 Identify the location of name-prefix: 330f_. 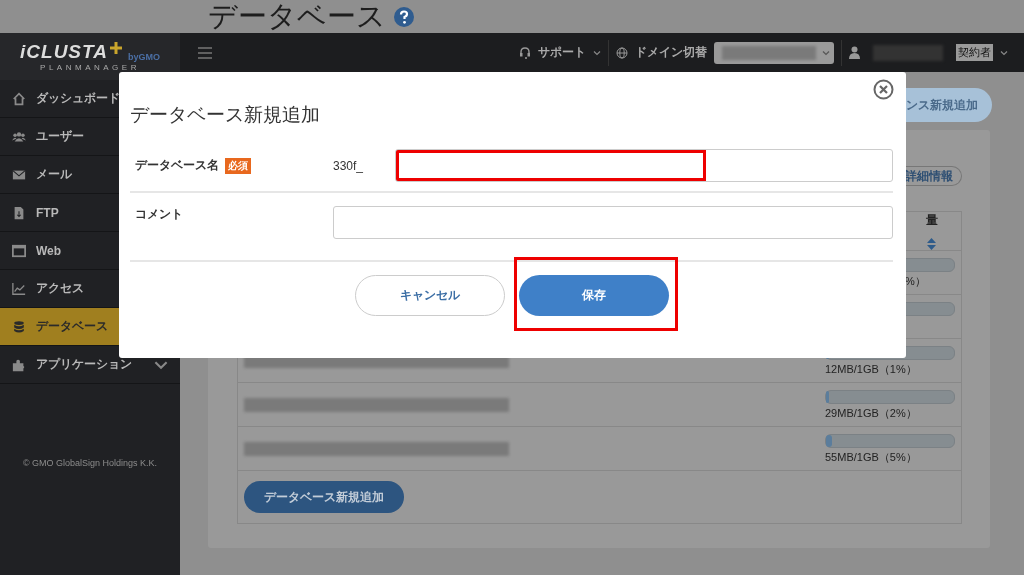
(349, 165).